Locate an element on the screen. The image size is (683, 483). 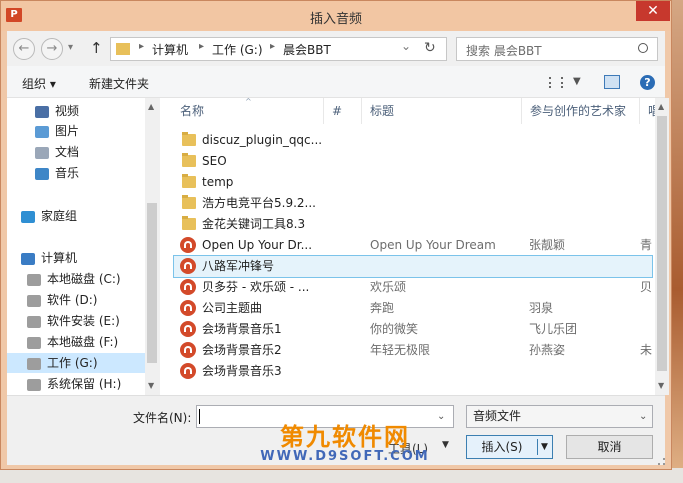
file-list-scroll-thumb is located at coordinates (662, 243).